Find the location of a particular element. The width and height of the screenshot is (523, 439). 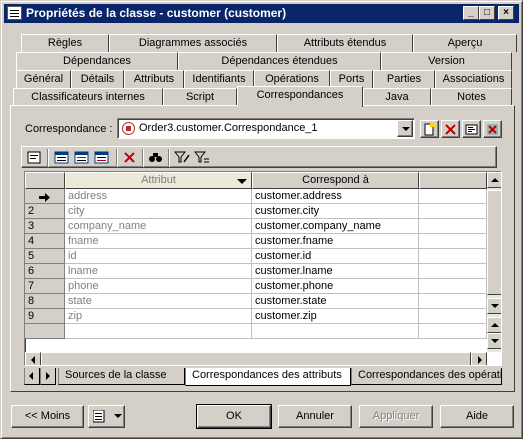

table-row is located at coordinates (256, 331).